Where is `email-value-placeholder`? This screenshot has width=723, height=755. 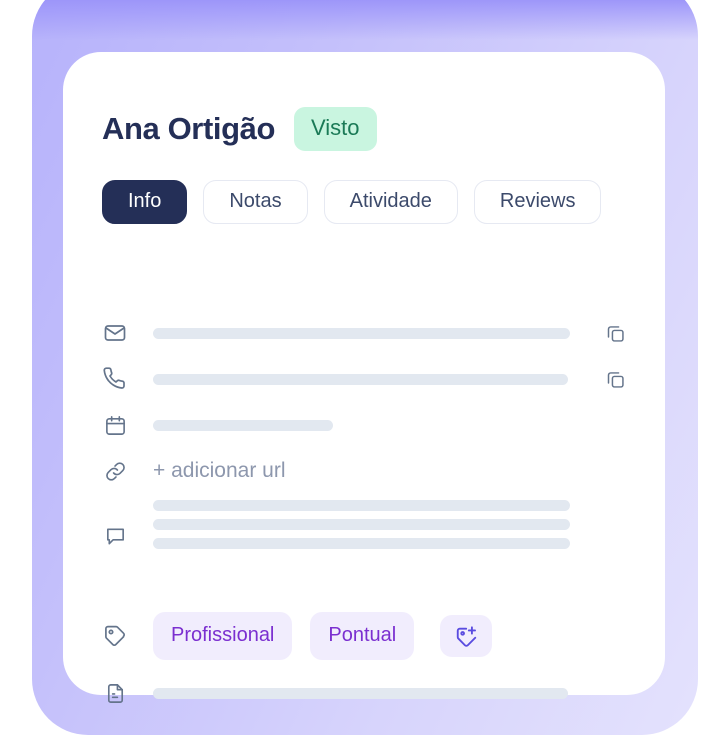 email-value-placeholder is located at coordinates (361, 333).